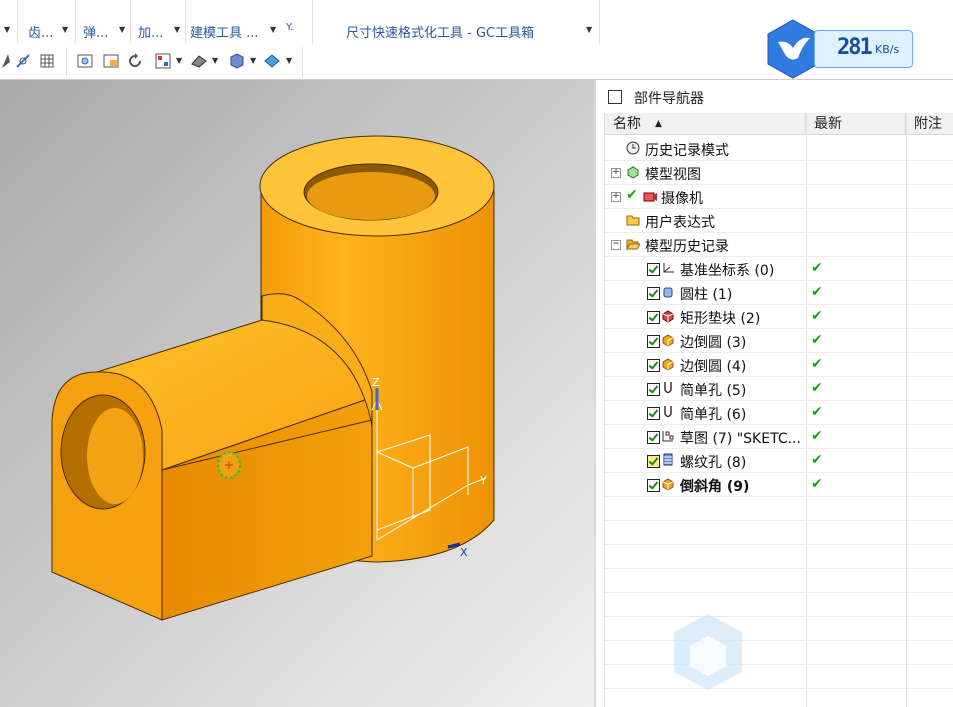  Describe the element at coordinates (47, 61) in the screenshot. I see `grid-icon` at that location.